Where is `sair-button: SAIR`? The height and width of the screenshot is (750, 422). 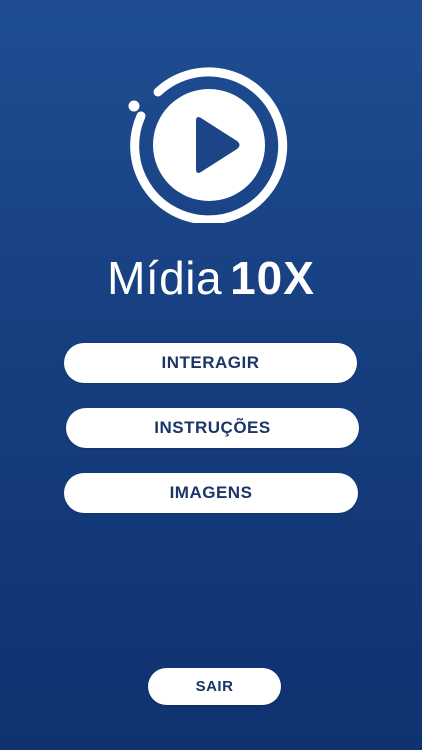
sair-button: SAIR is located at coordinates (214, 686).